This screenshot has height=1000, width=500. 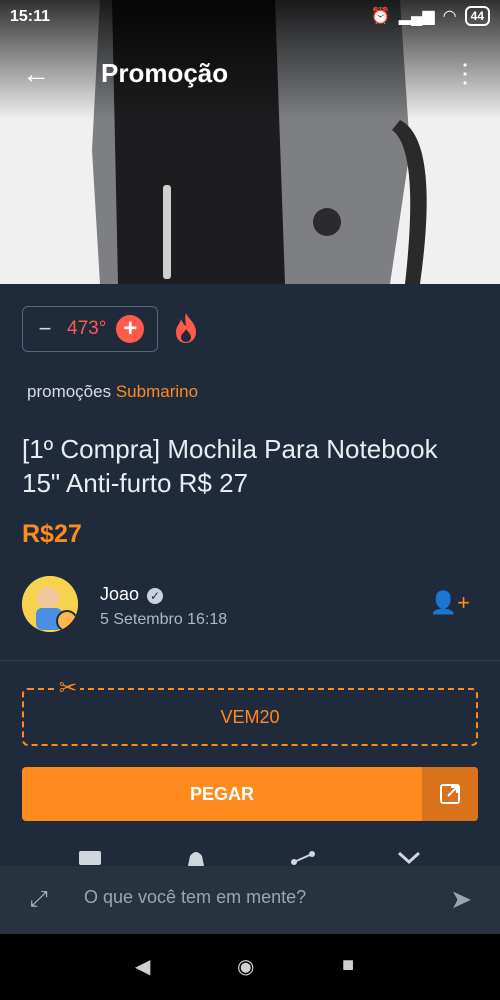 I want to click on hot-flame-icon, so click(x=186, y=328).